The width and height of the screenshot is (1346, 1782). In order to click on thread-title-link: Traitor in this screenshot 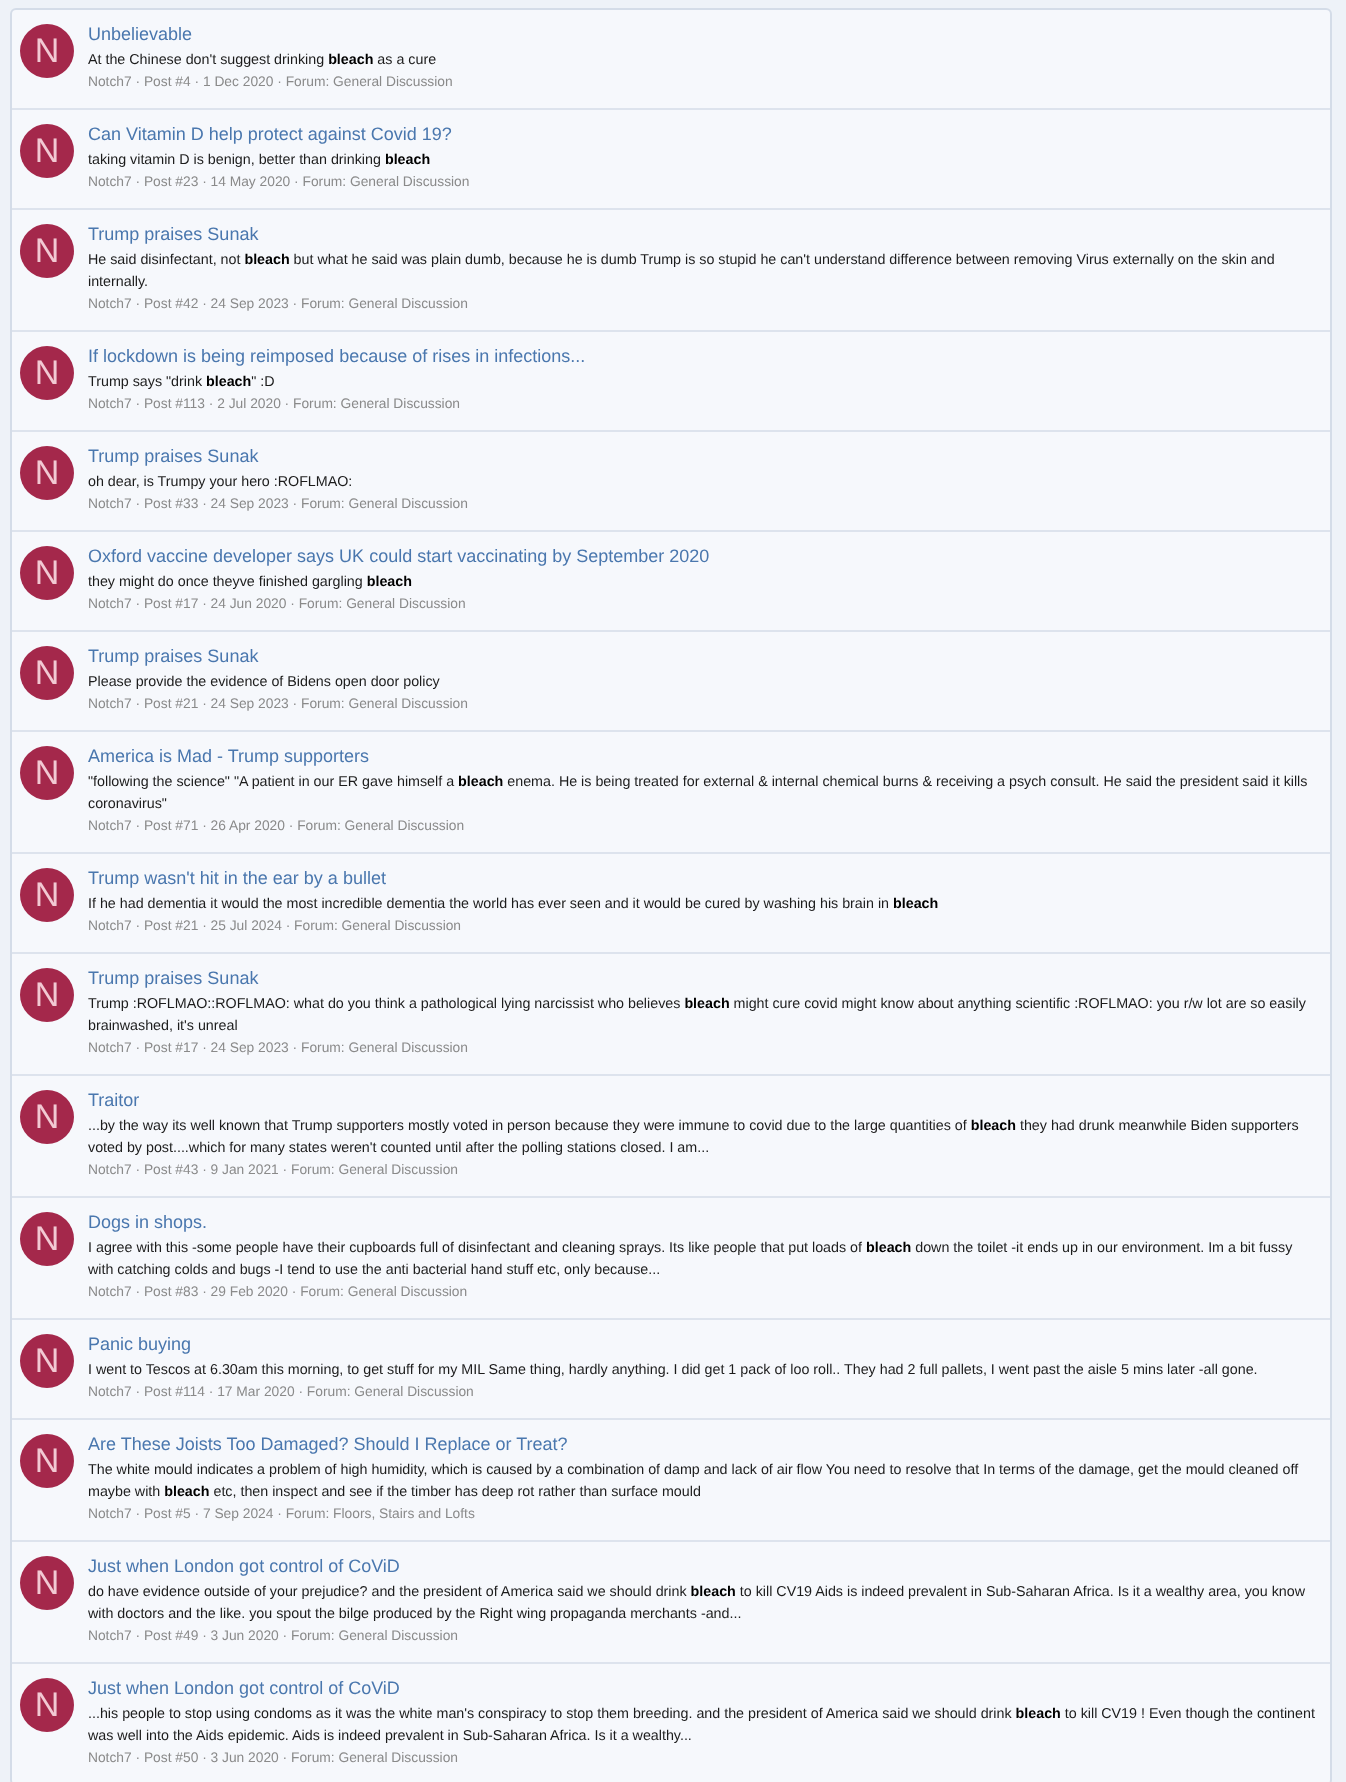, I will do `click(114, 1101)`.